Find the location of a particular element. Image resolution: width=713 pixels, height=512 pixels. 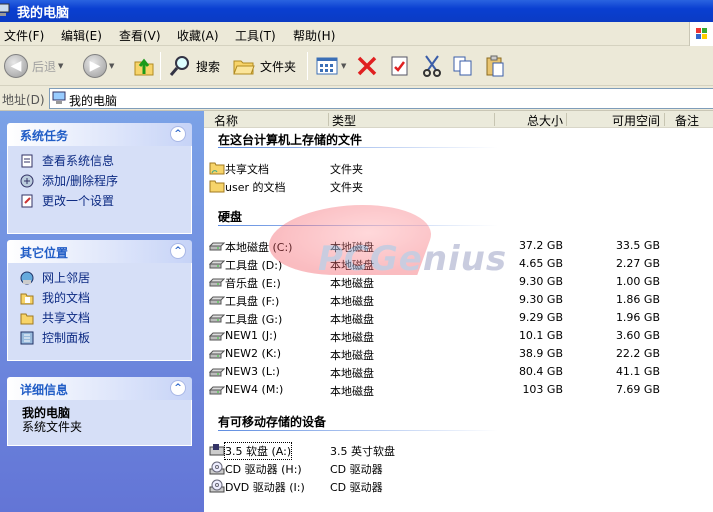

disk-row: NEW2 (K:) 本地磁盘 38.9 GB 22.2 GB is located at coordinates (458, 354).